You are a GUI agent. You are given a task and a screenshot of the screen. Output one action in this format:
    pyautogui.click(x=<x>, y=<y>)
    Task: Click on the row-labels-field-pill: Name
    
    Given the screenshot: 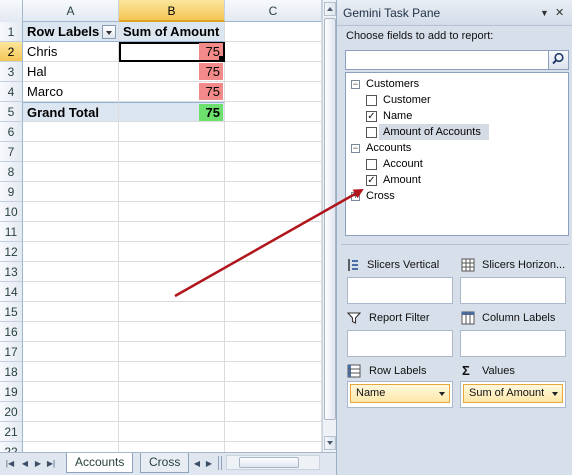 What is the action you would take?
    pyautogui.click(x=400, y=393)
    